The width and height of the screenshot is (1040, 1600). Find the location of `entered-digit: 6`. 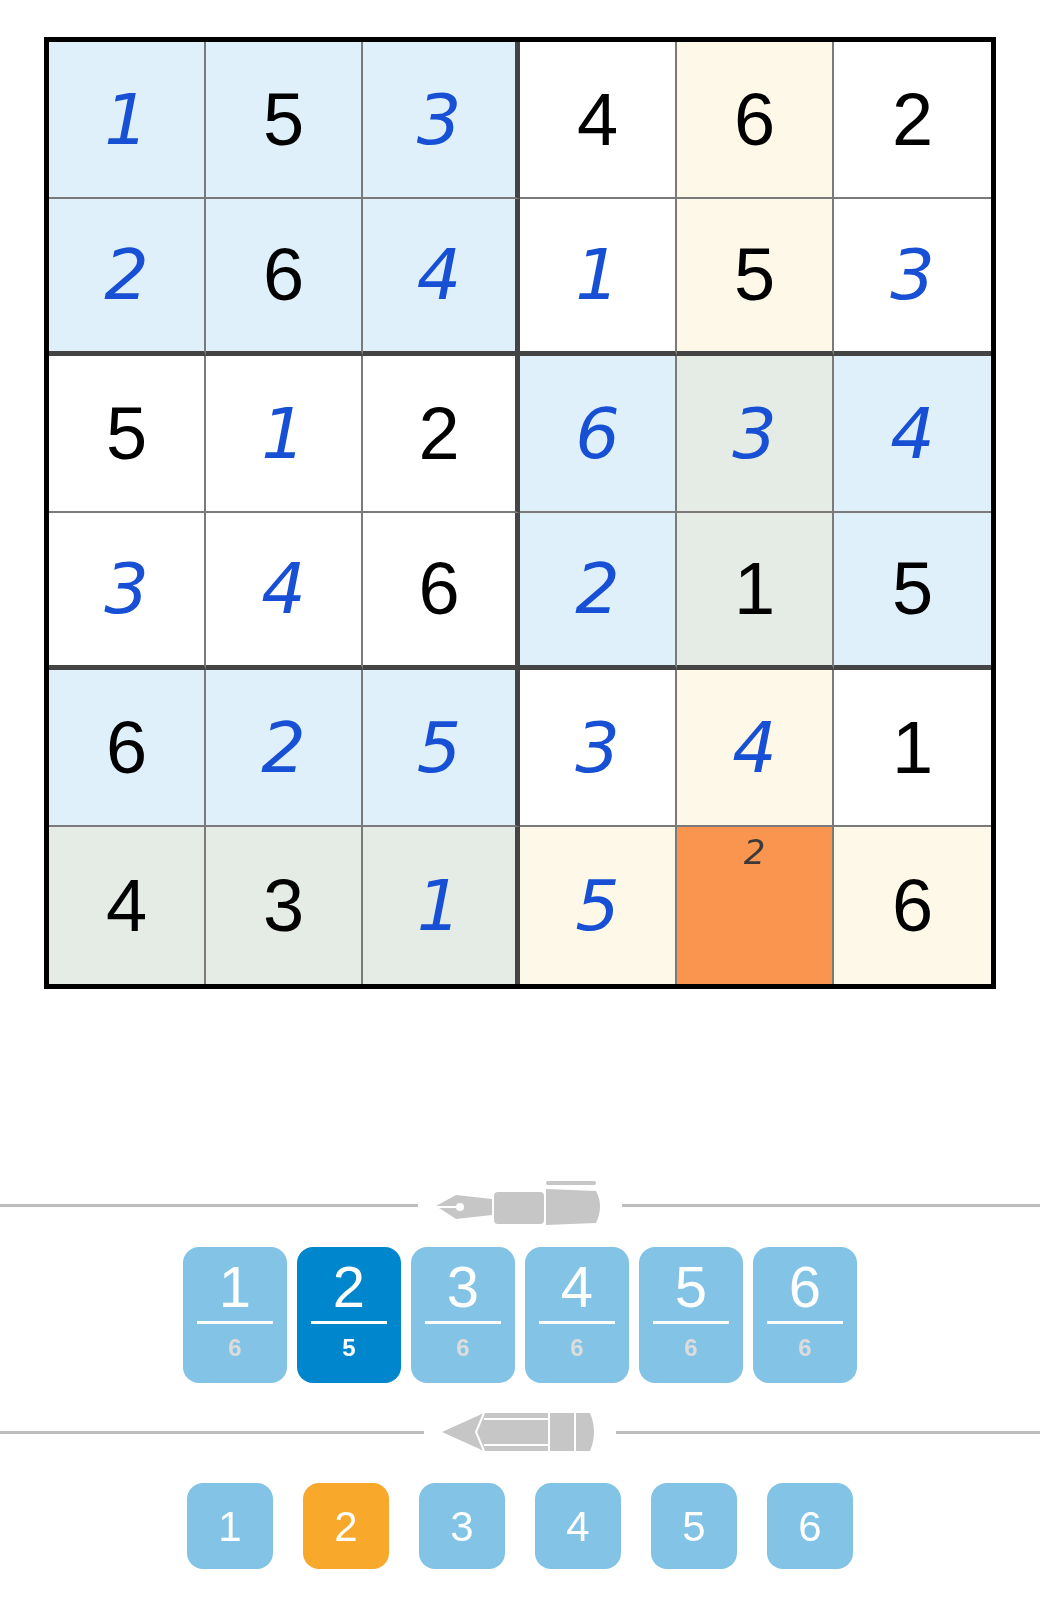

entered-digit: 6 is located at coordinates (597, 433).